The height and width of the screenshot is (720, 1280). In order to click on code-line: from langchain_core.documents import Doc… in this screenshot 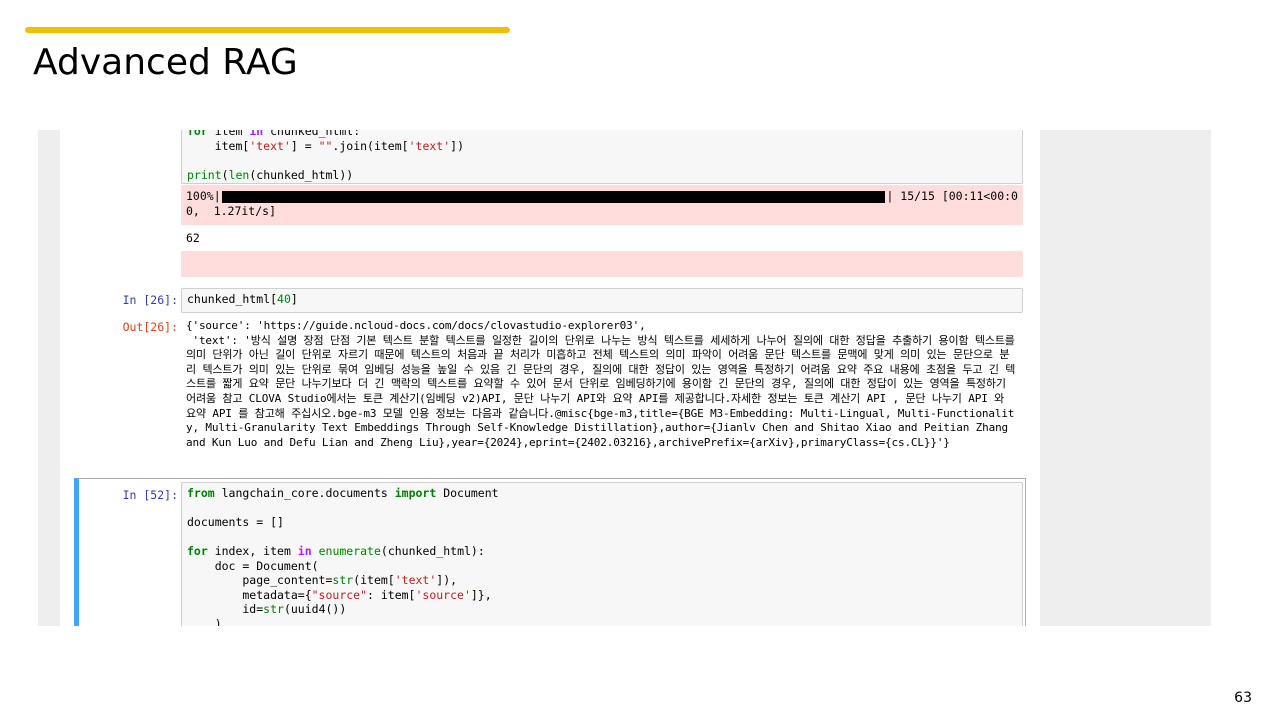, I will do `click(343, 493)`.